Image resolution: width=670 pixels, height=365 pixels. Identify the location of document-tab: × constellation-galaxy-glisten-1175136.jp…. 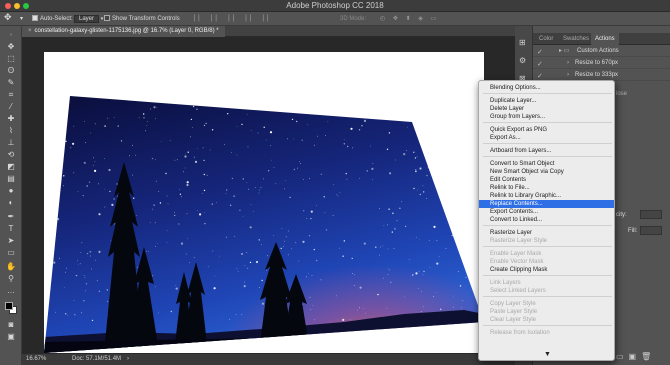
(123, 31).